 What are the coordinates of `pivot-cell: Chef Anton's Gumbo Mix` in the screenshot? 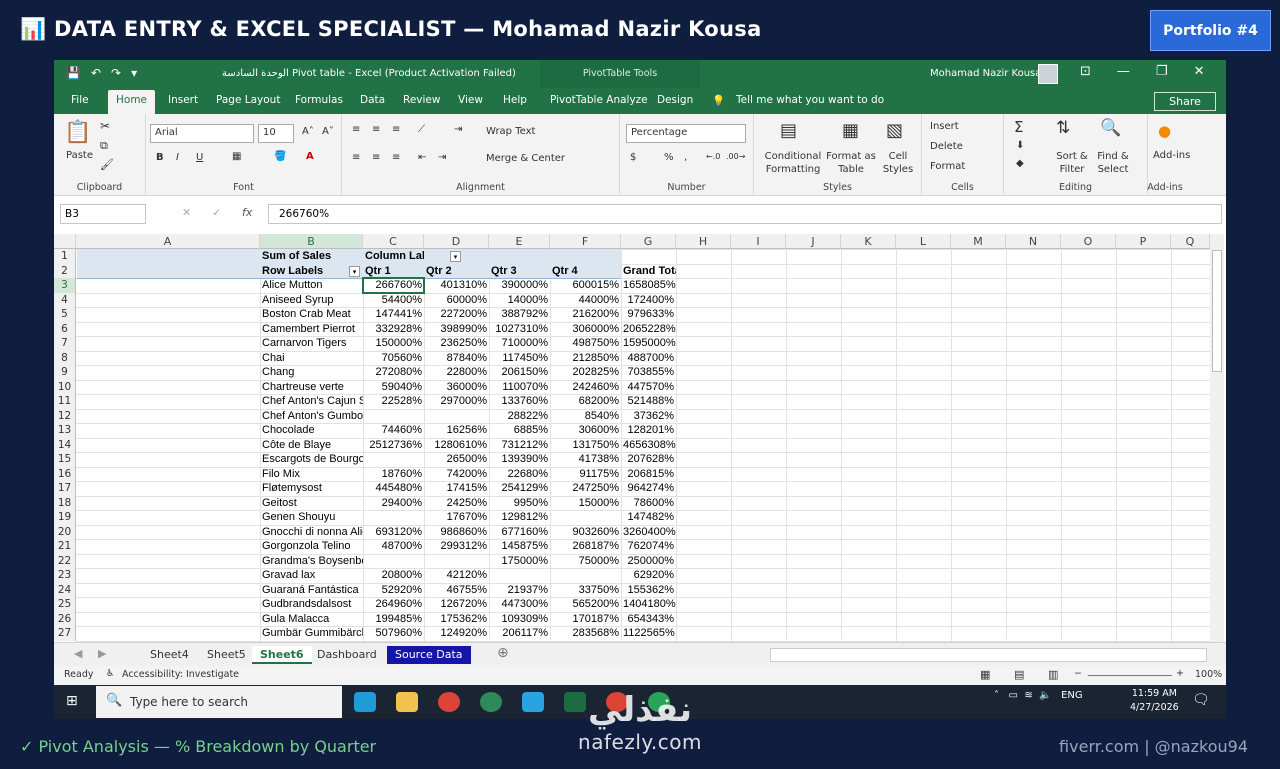 It's located at (312, 416).